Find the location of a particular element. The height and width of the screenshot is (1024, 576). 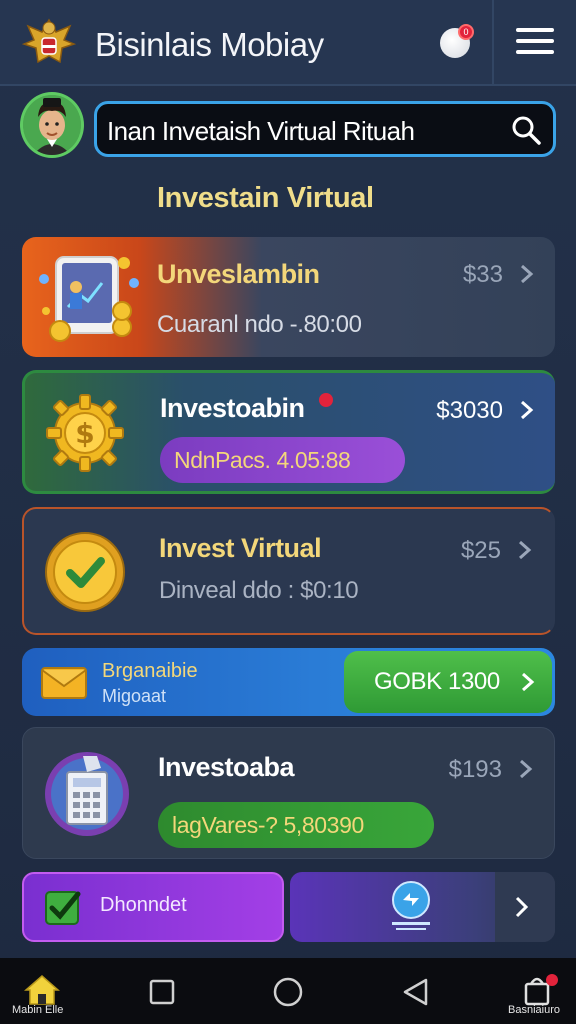

card-price: $25 is located at coordinates (480, 550).